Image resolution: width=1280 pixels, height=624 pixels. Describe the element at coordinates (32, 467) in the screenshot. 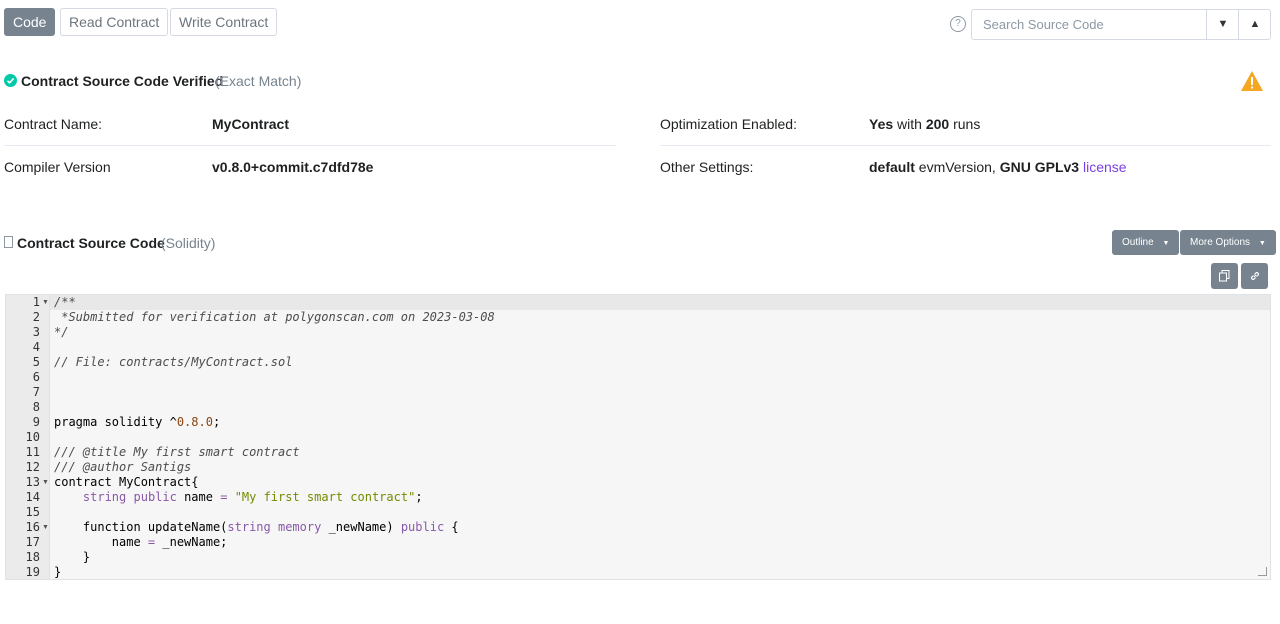

I see `line-number: 12` at that location.